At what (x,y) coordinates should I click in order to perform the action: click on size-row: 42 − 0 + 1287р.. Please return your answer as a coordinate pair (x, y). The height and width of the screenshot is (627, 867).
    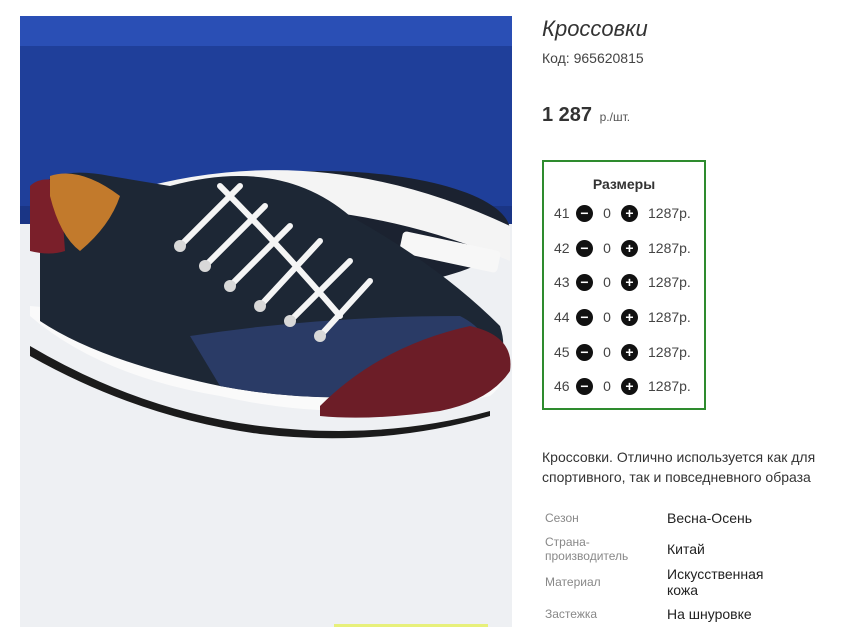
    Looking at the image, I should click on (628, 248).